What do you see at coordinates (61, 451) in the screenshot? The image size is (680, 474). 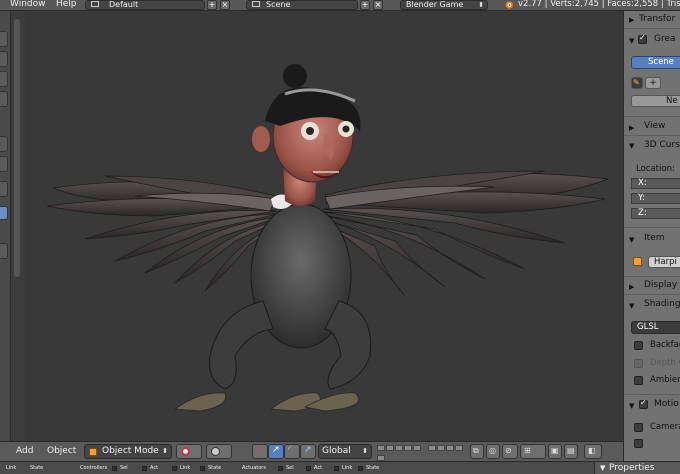 I see `menu-object: Object` at bounding box center [61, 451].